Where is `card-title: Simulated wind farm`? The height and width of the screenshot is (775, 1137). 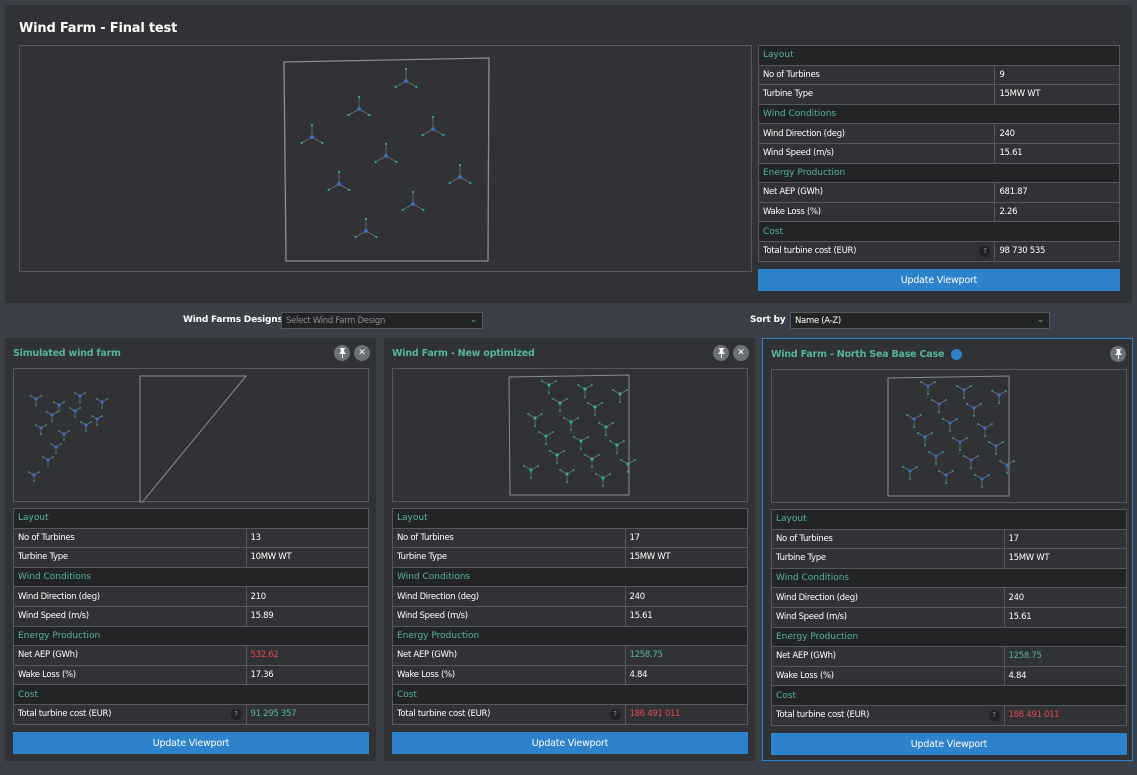
card-title: Simulated wind farm is located at coordinates (67, 353).